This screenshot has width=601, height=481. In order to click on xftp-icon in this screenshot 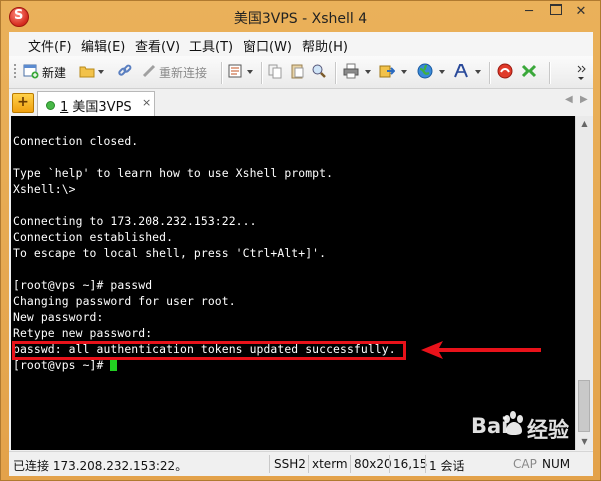, I will do `click(505, 71)`.